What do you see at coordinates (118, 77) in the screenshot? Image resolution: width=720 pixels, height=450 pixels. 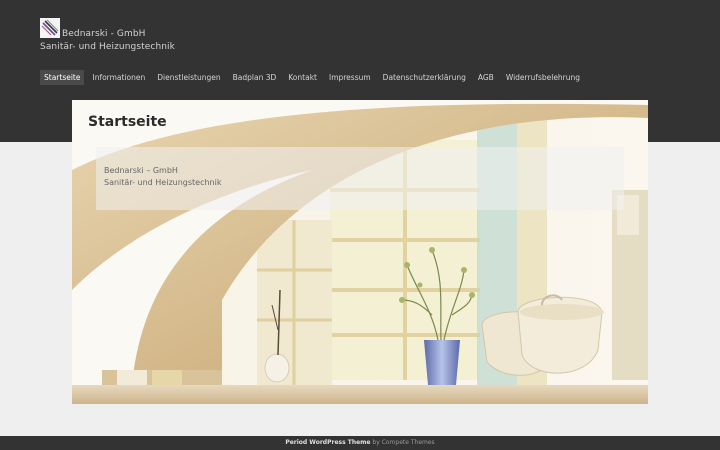 I see `nav-item-informationen: Informationen` at bounding box center [118, 77].